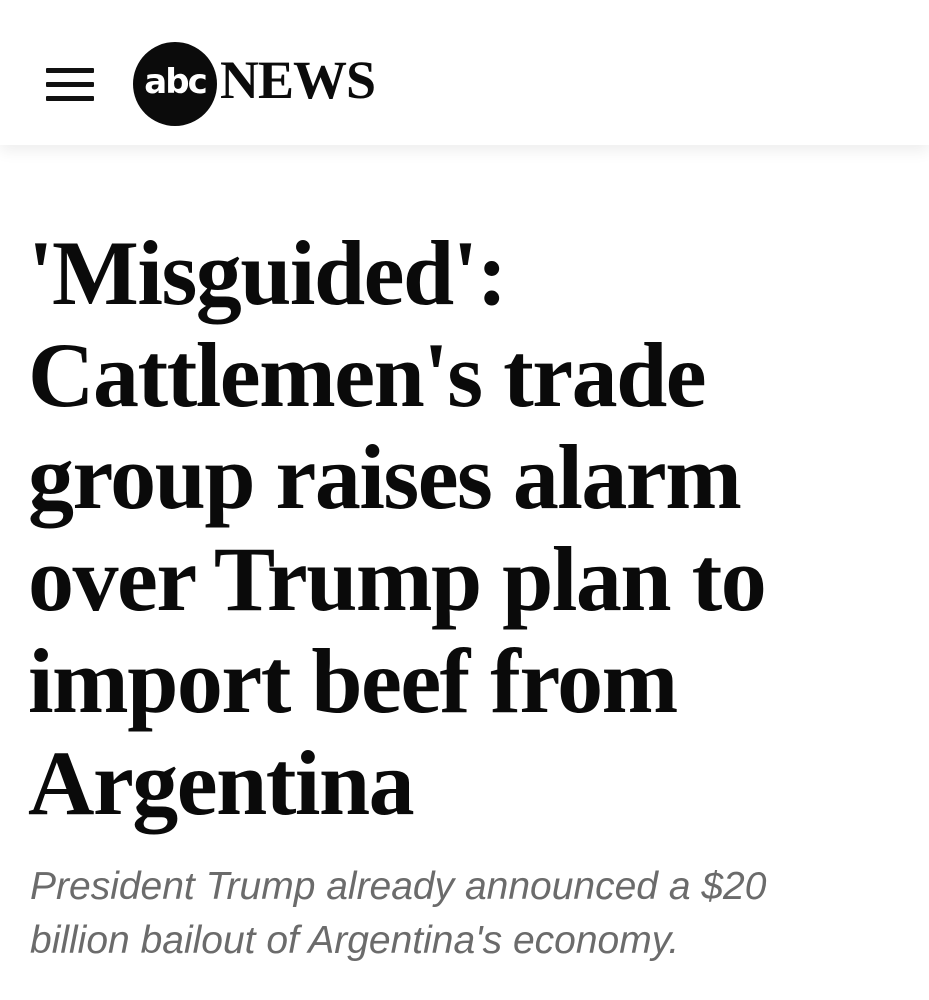 The height and width of the screenshot is (1000, 929). I want to click on subhead-line: billion bailout of Argentina's economy., so click(355, 940).